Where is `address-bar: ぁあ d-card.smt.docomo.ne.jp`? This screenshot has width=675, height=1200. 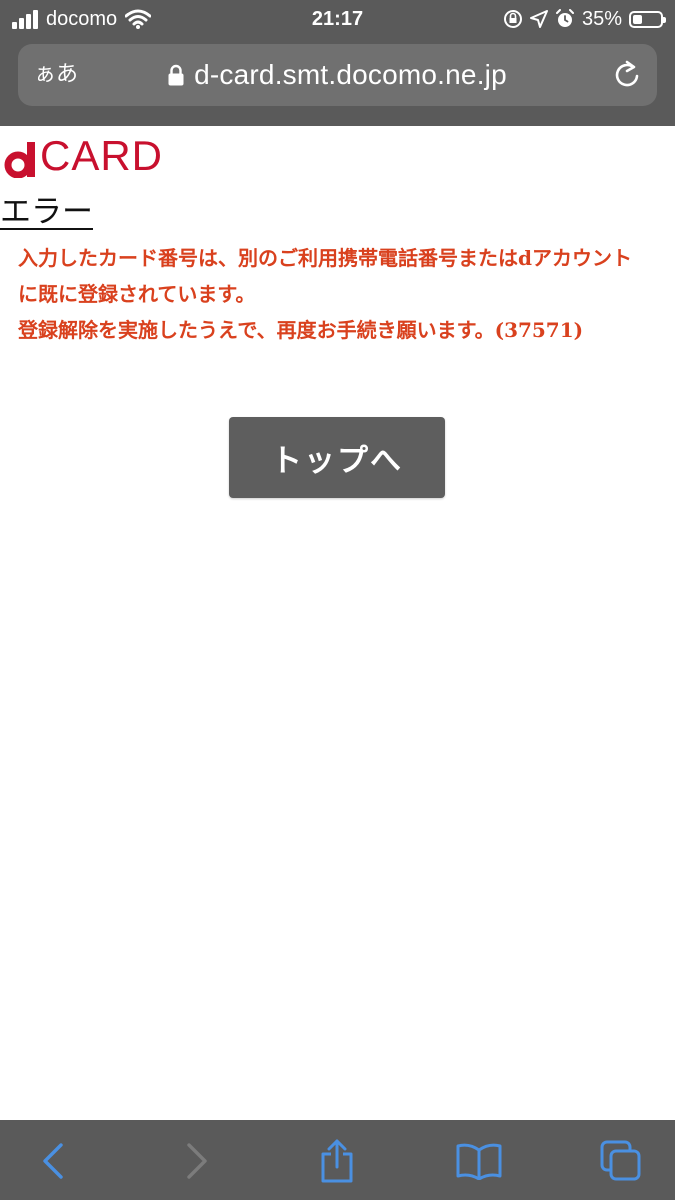 address-bar: ぁあ d-card.smt.docomo.ne.jp is located at coordinates (337, 75).